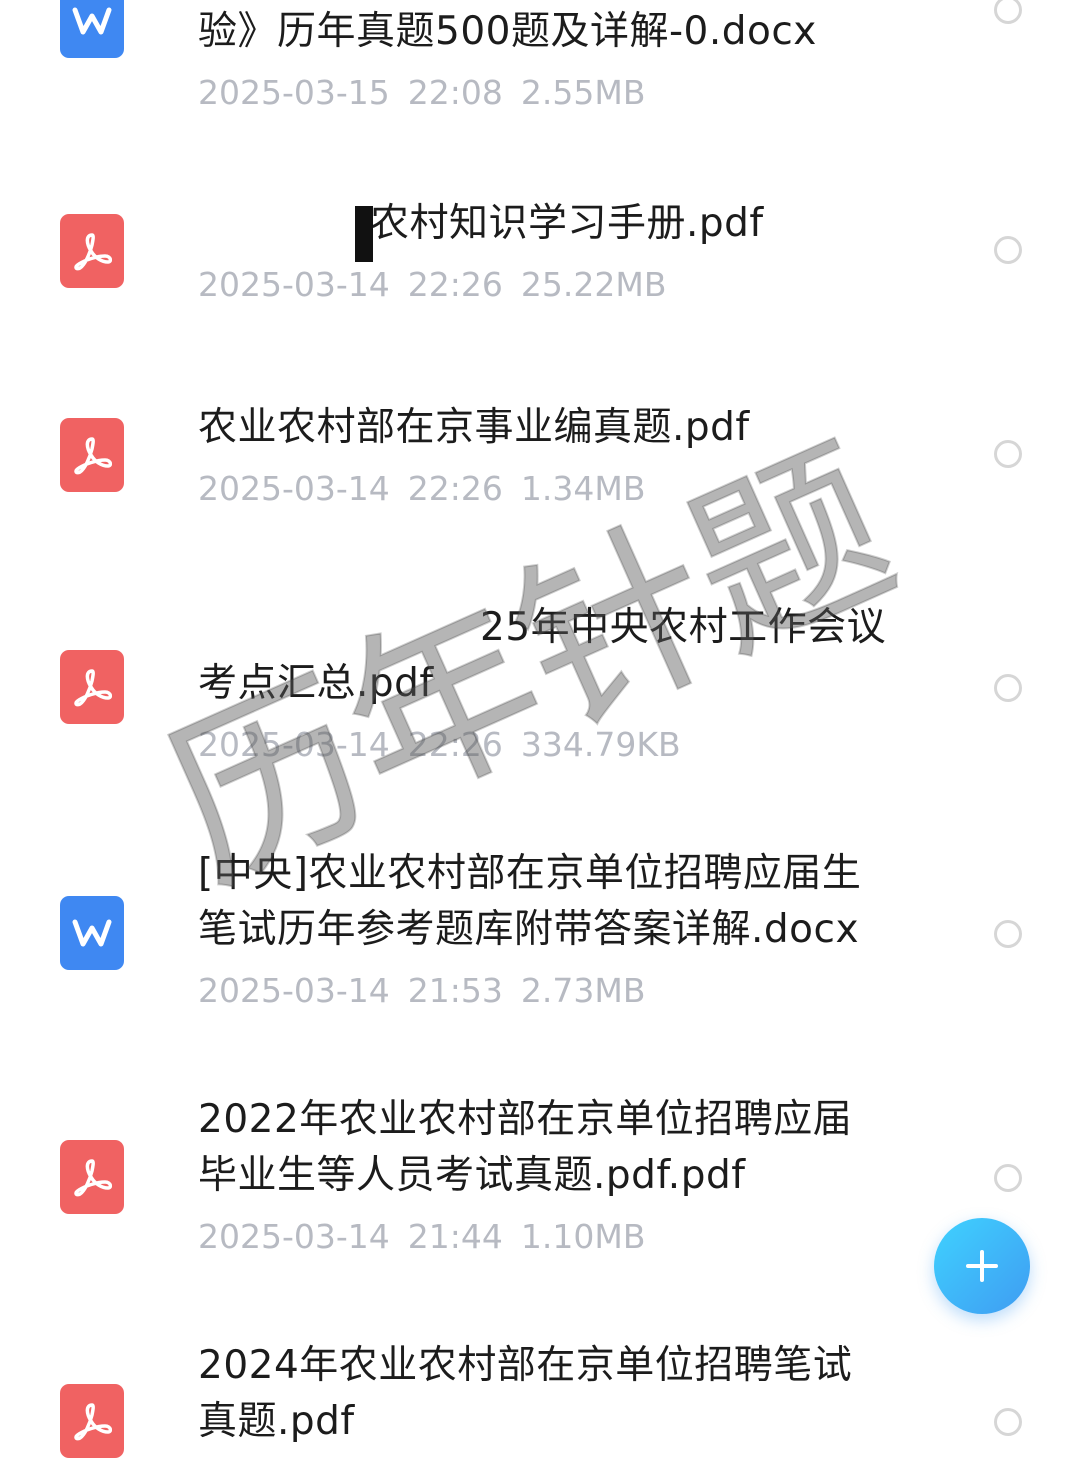 This screenshot has height=1458, width=1080. I want to click on add-button: +, so click(982, 1266).